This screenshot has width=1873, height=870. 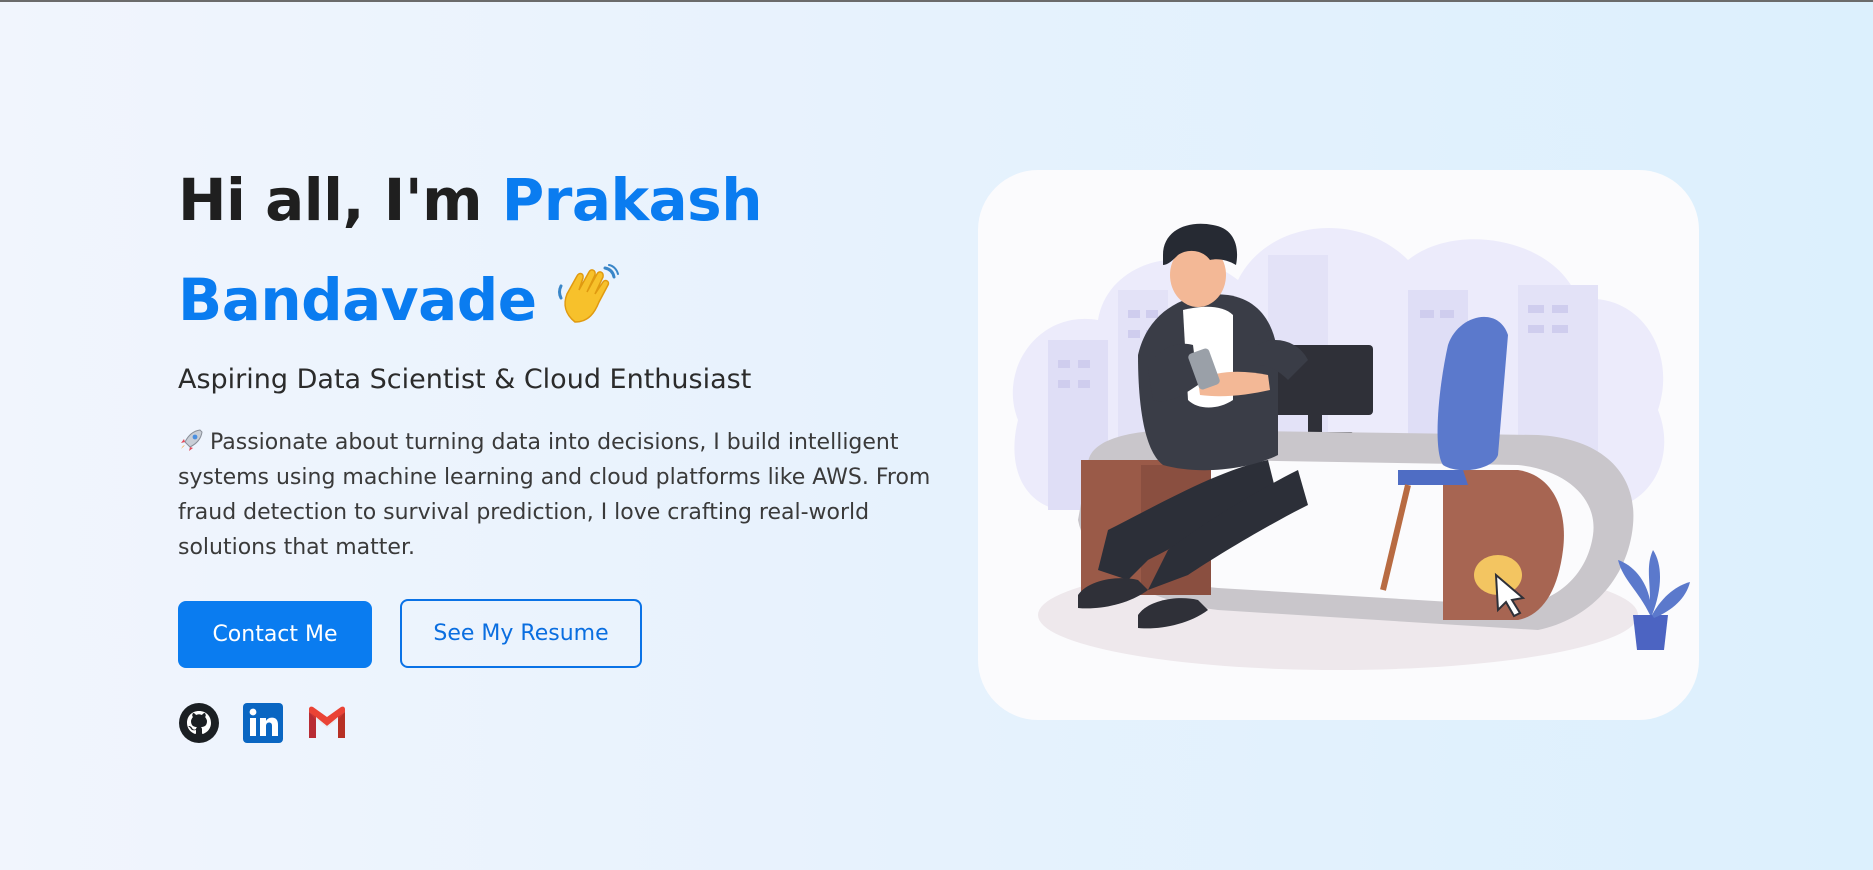 I want to click on hero-heading: Hi all, I'm Prakash Bandavade, so click(x=568, y=250).